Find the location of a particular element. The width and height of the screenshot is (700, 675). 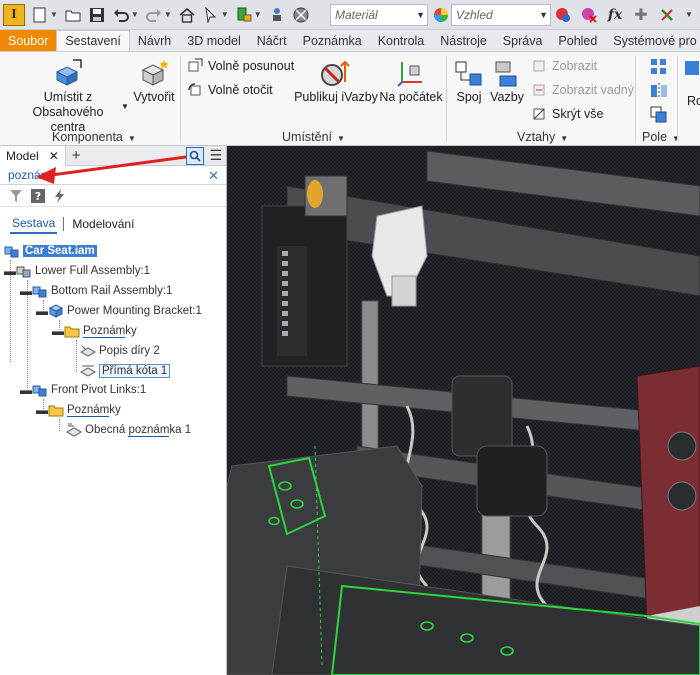

panel-umisteni-label: Umístění ▼ is located at coordinates (313, 137).